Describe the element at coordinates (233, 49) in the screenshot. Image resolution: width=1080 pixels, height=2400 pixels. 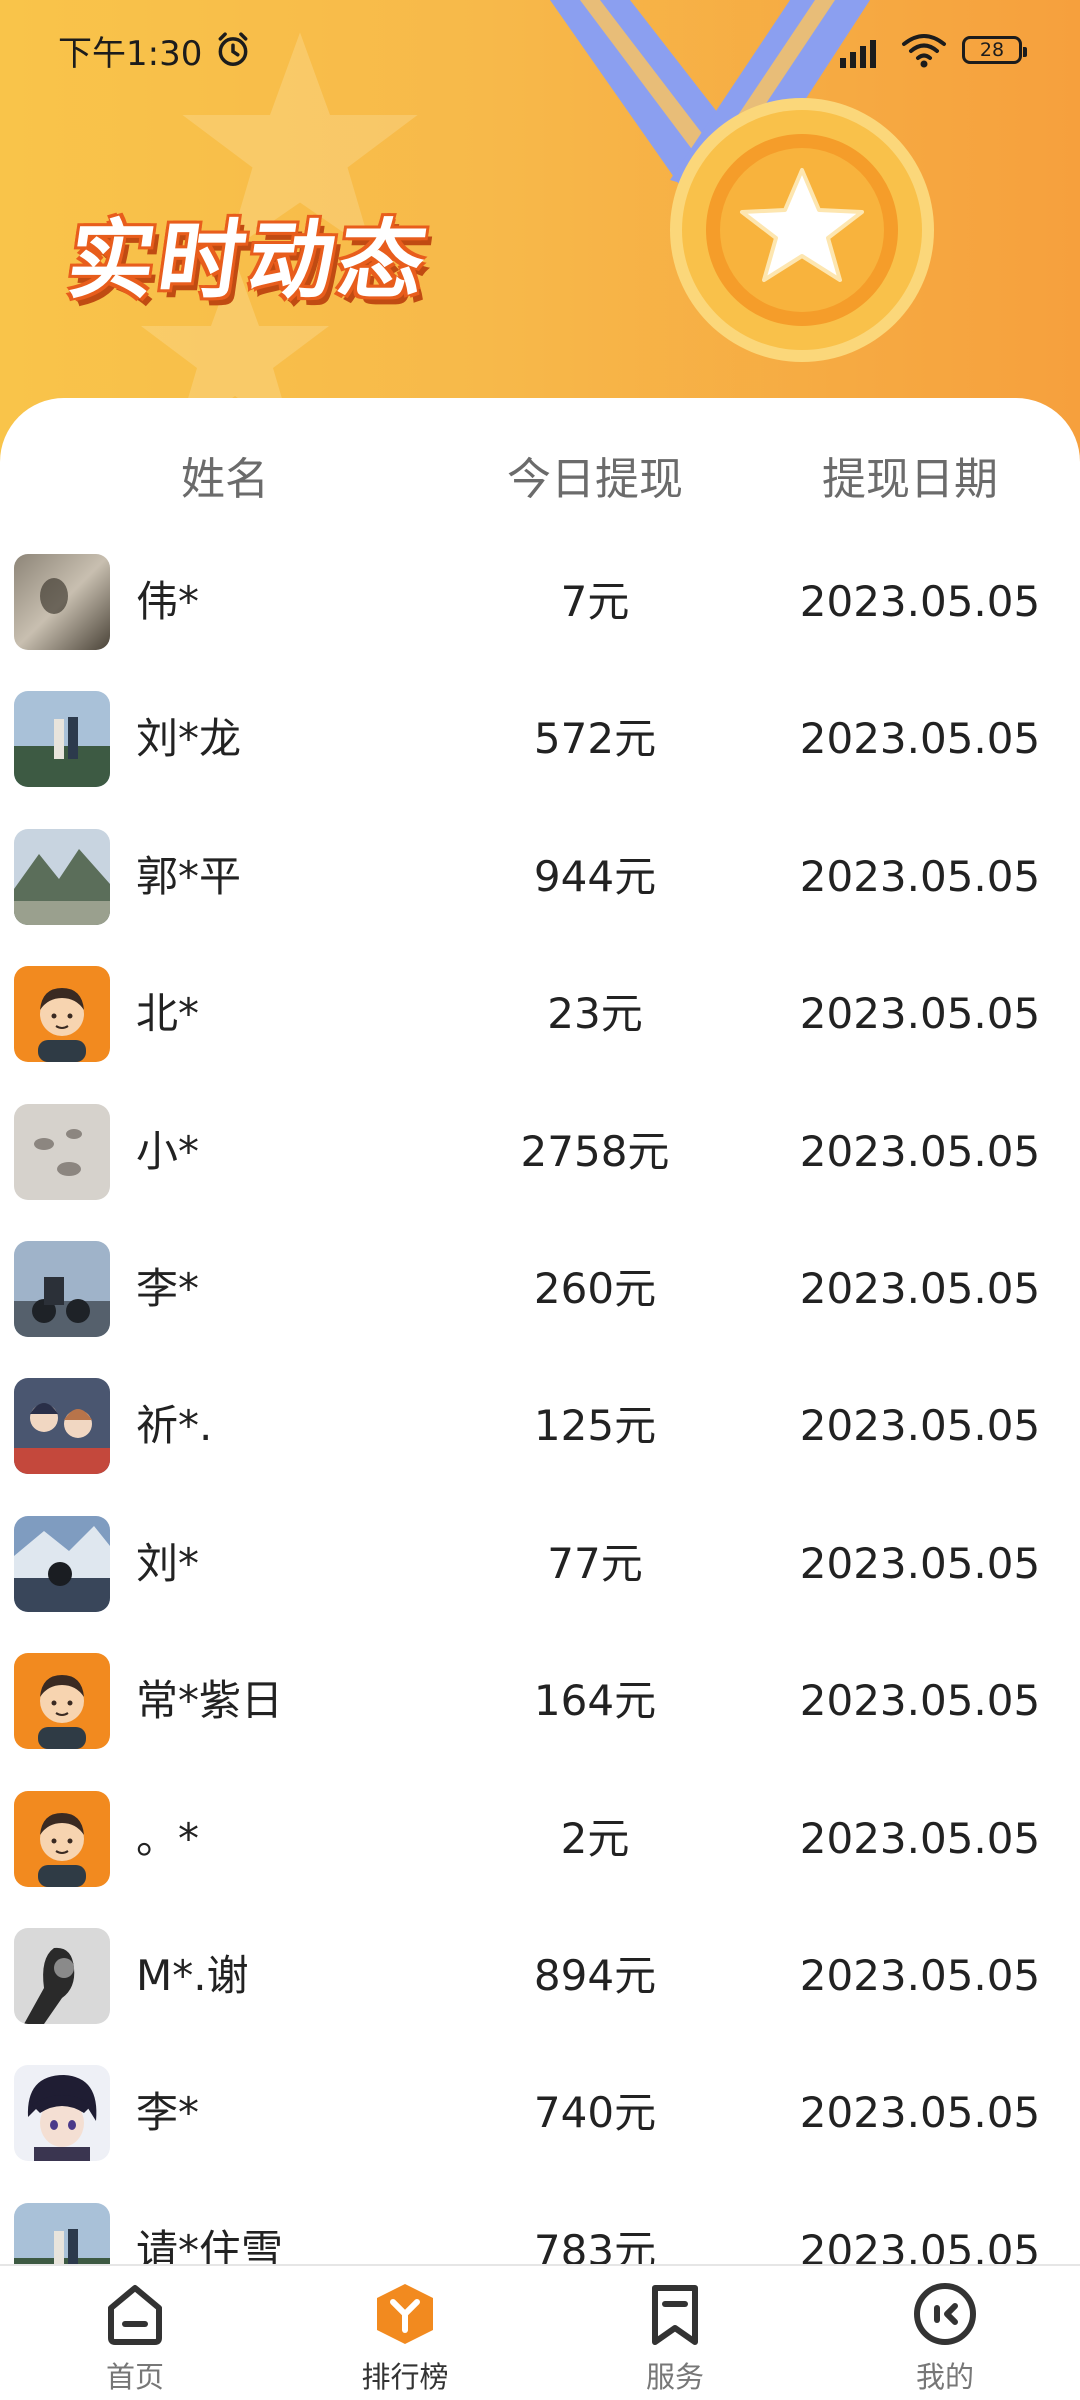
I see `alarm-icon` at that location.